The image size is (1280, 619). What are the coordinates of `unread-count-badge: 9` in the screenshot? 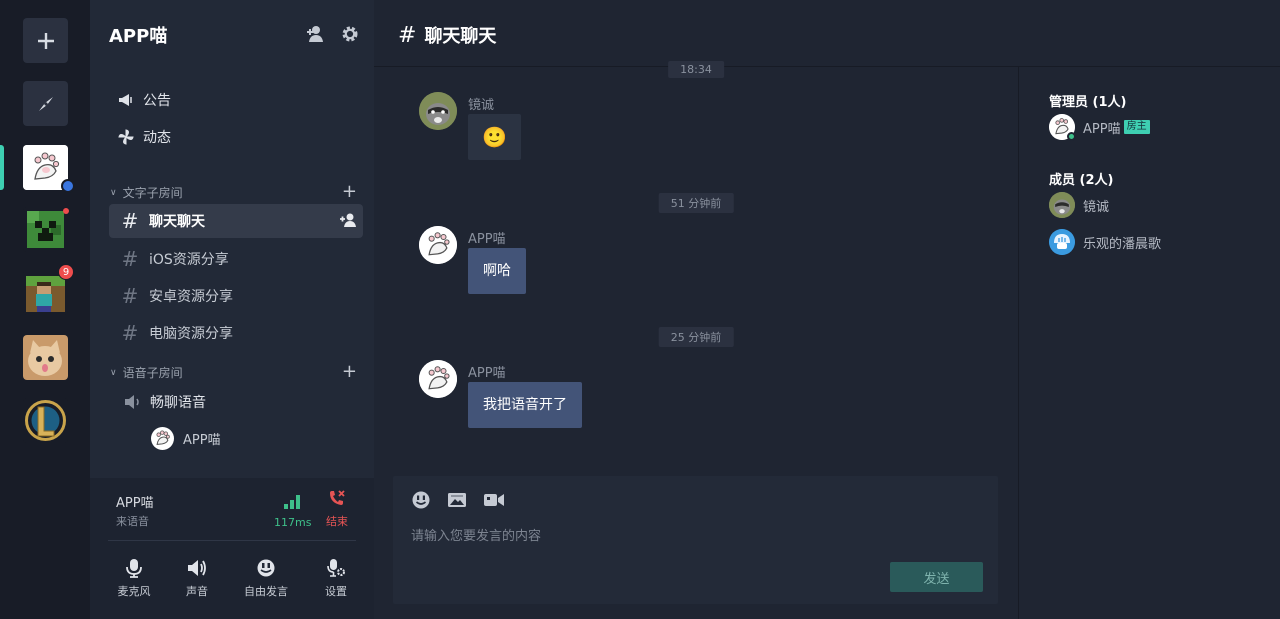 It's located at (66, 272).